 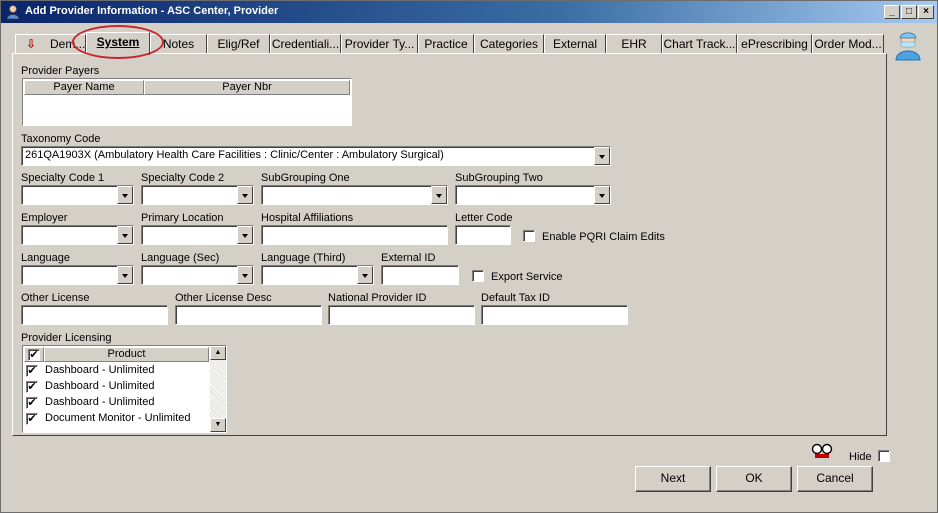 I want to click on payer-name-header: Payer Name, so click(x=84, y=87).